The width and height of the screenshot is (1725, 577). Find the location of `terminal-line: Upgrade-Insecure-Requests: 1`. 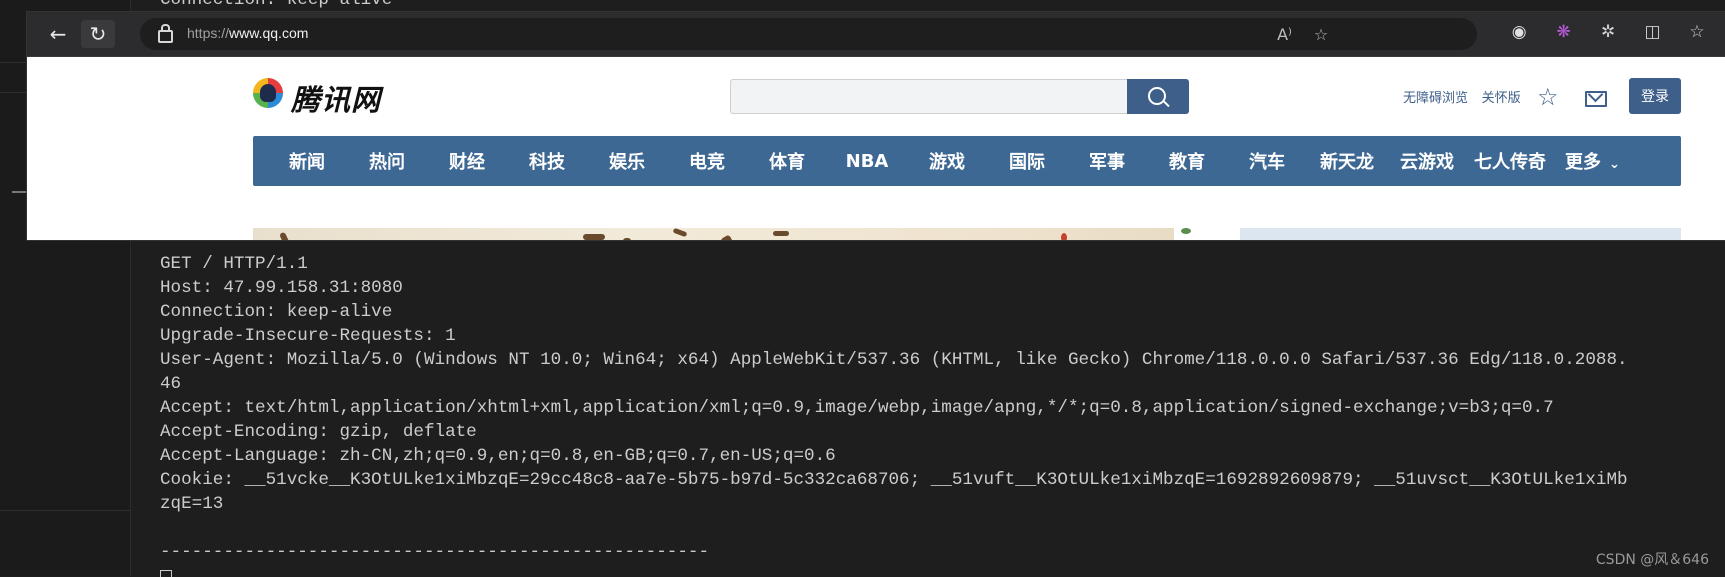

terminal-line: Upgrade-Insecure-Requests: 1 is located at coordinates (308, 336).